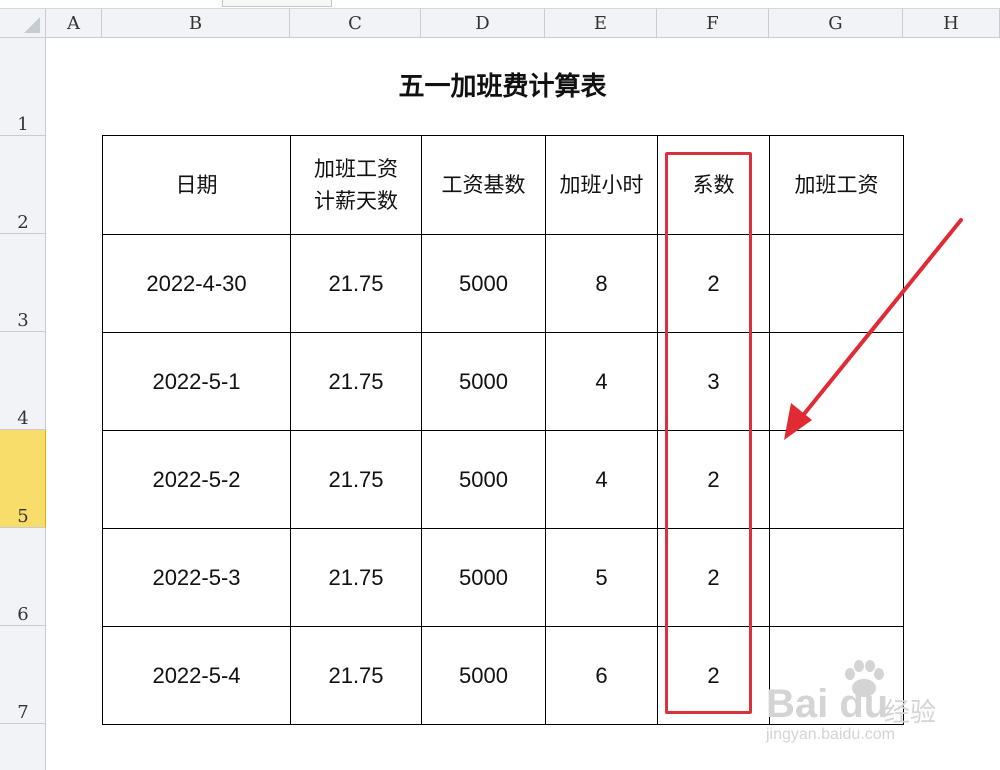  I want to click on row-number: 3, so click(23, 320).